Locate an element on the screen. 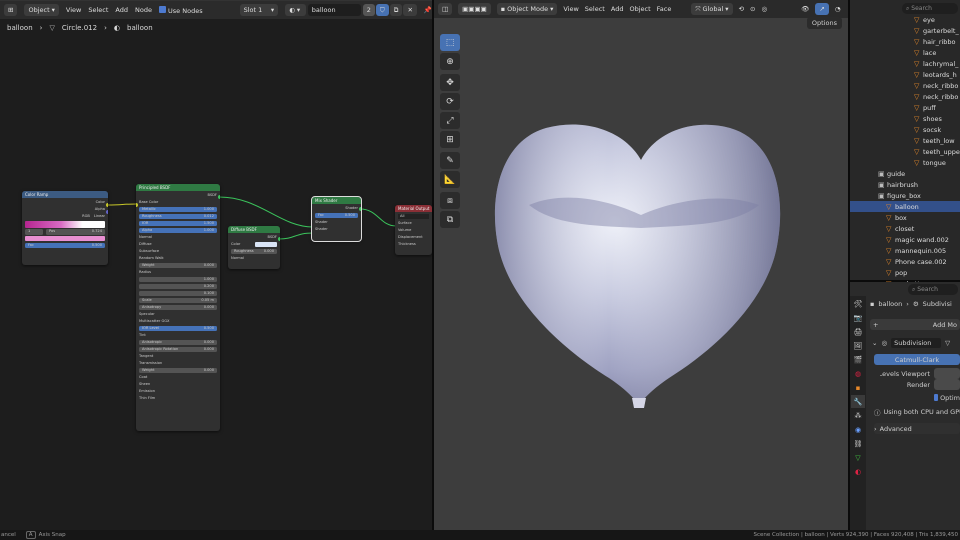 The image size is (960, 540). outliner-search: ⌕ Search is located at coordinates (930, 8).